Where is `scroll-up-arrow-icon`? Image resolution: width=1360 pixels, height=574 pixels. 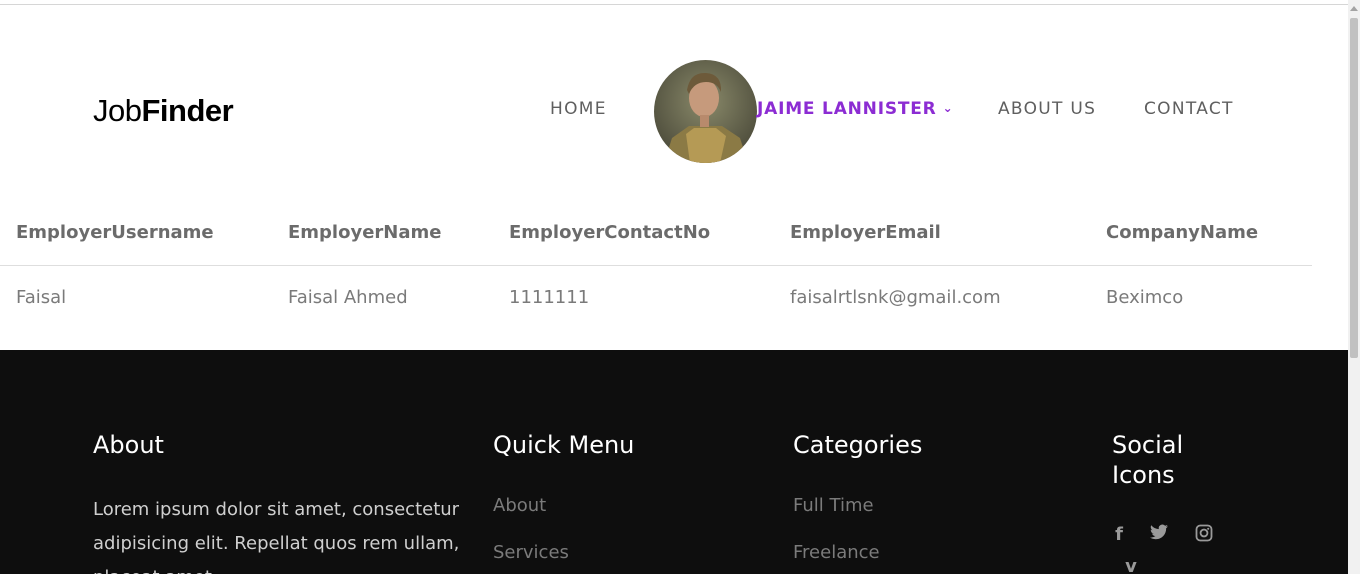
scroll-up-arrow-icon is located at coordinates (1354, 8).